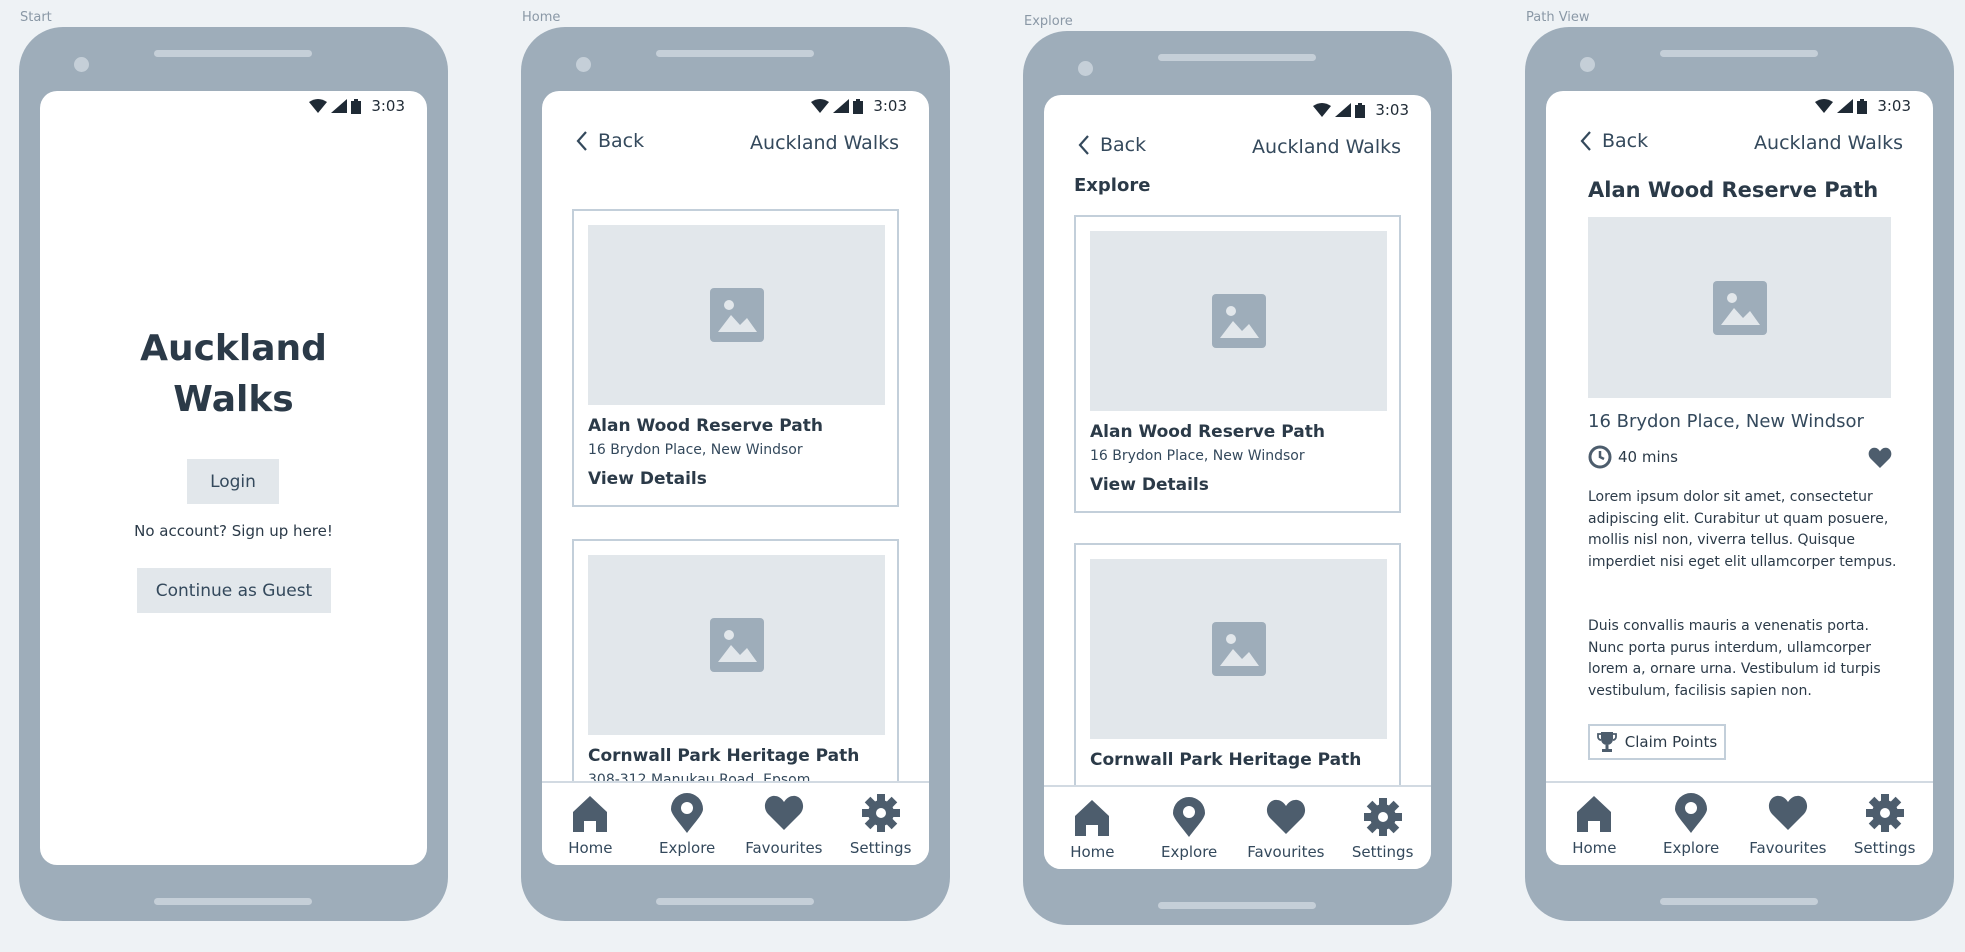 The height and width of the screenshot is (952, 1965). I want to click on trophy-icon, so click(1606, 742).